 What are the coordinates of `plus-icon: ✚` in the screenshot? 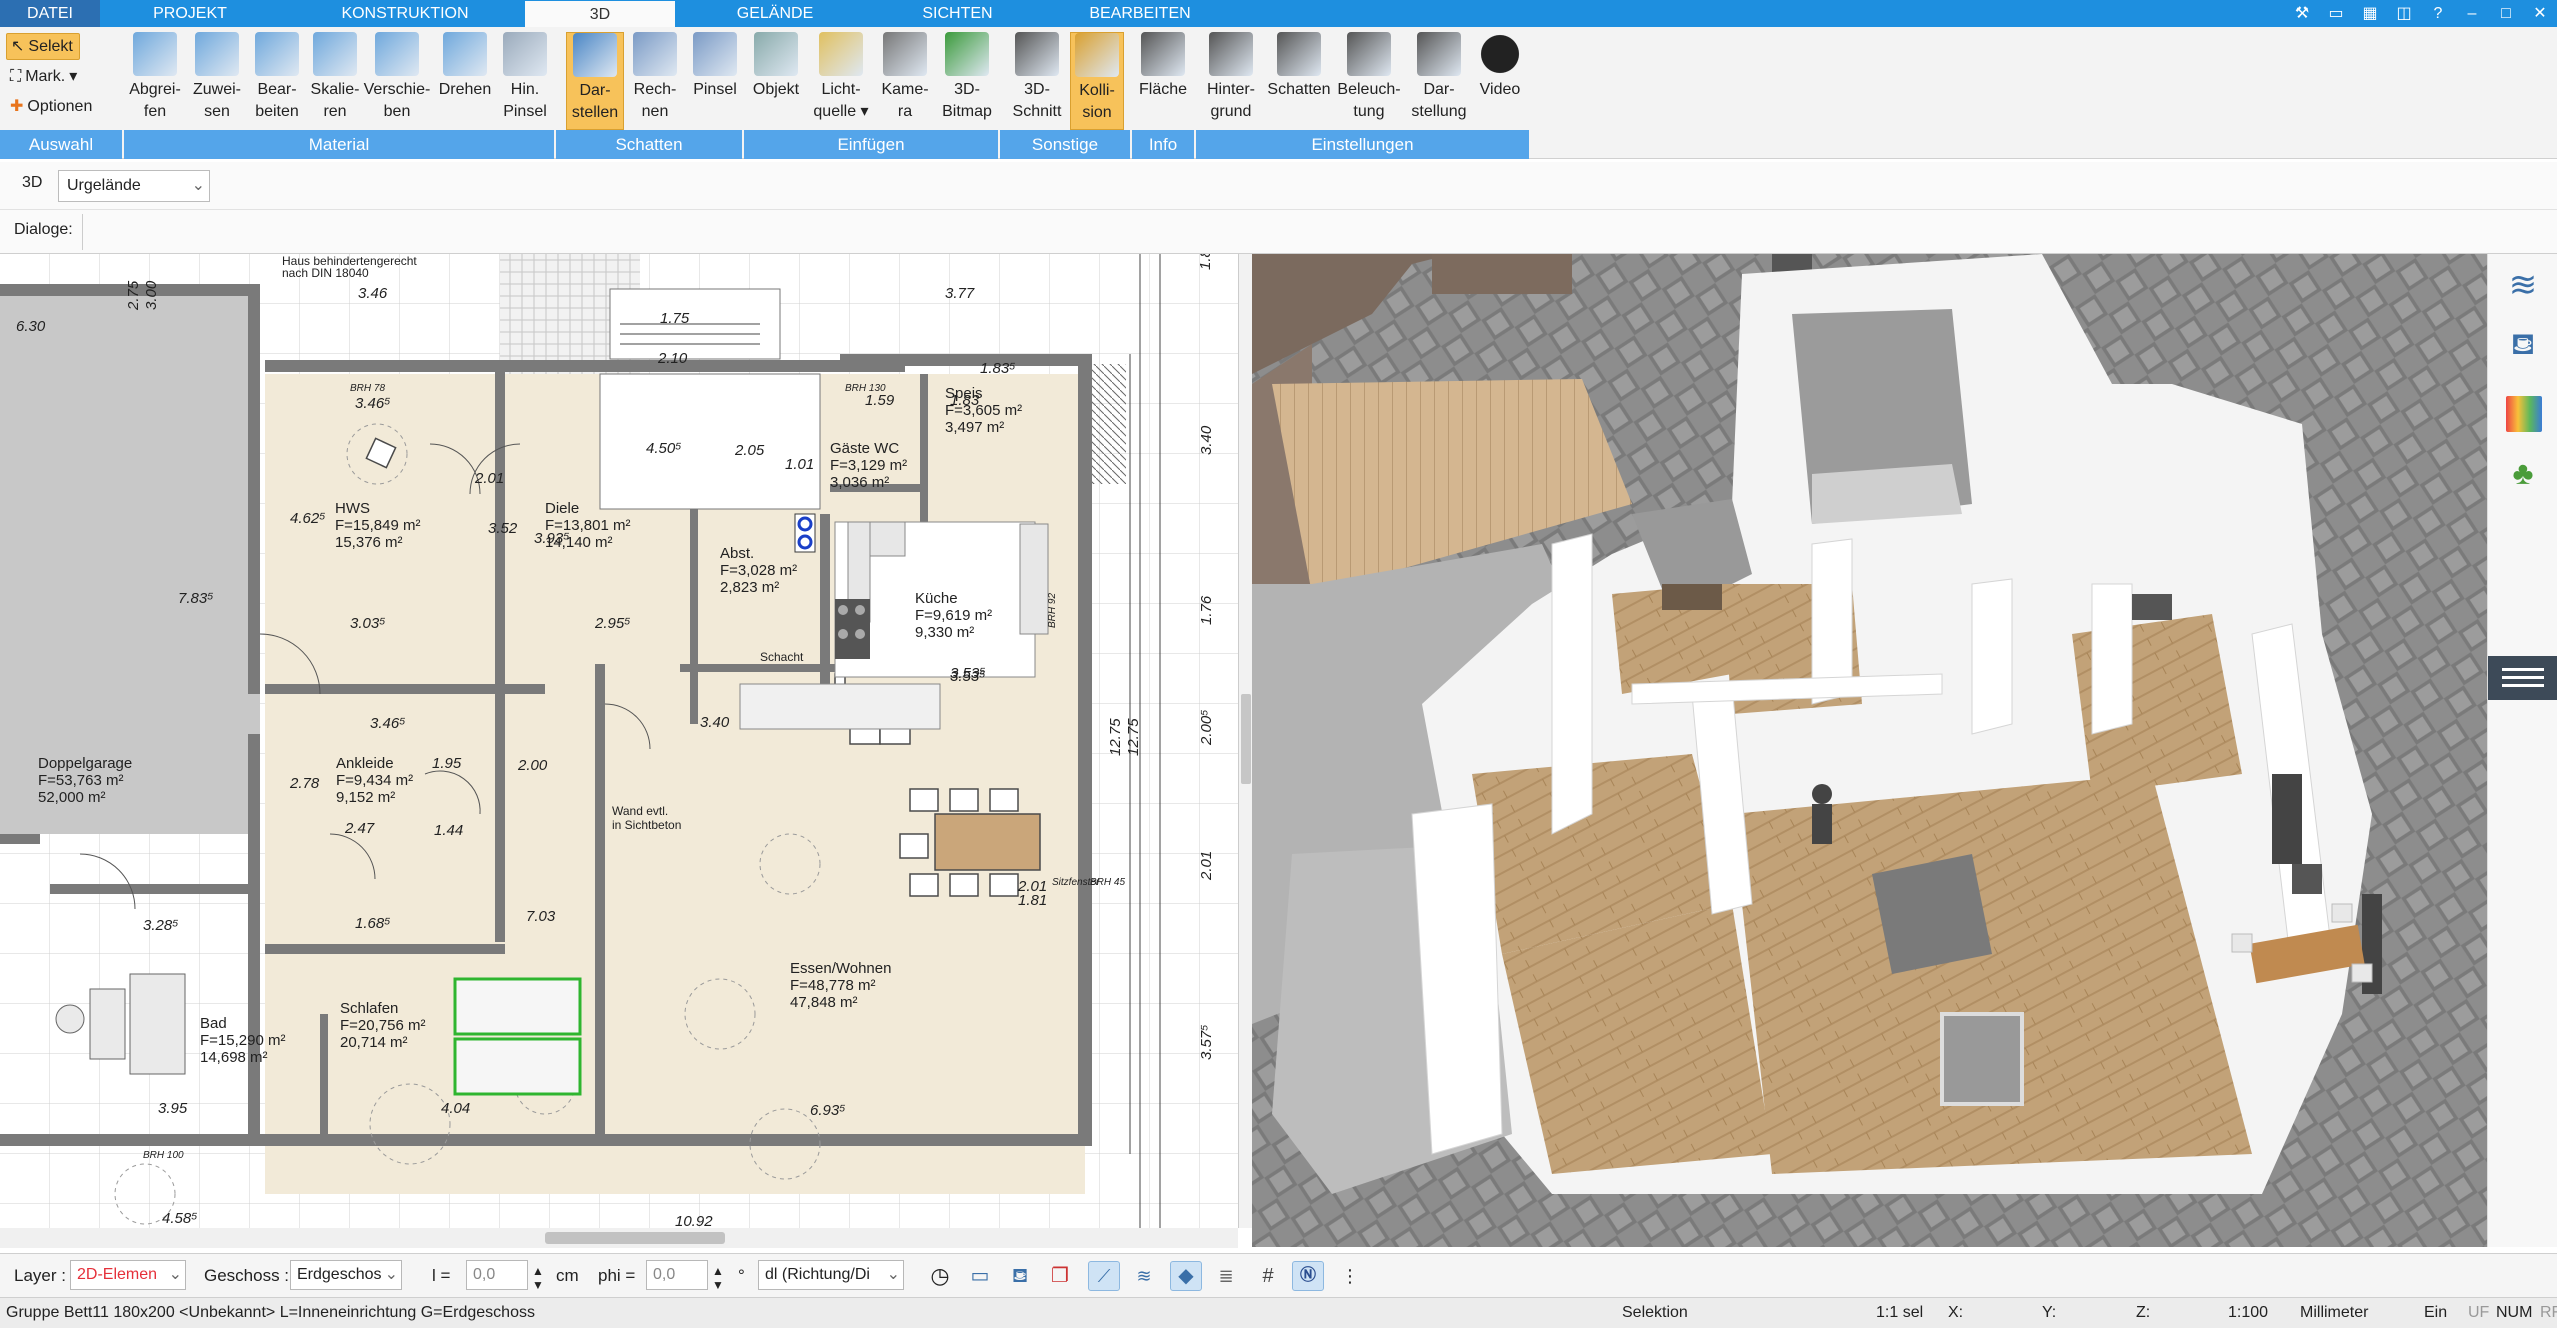 It's located at (17, 106).